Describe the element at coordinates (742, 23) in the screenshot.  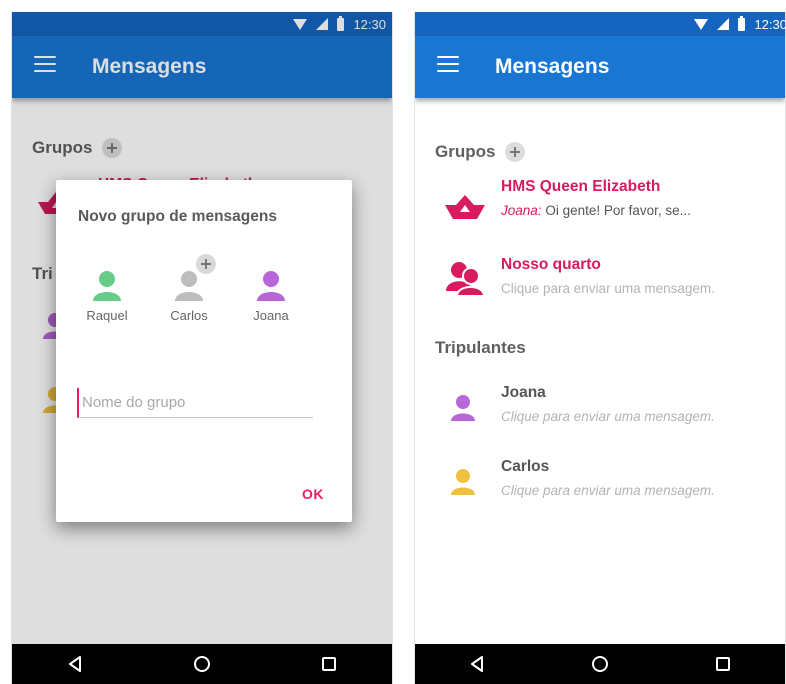
I see `battery-icon` at that location.